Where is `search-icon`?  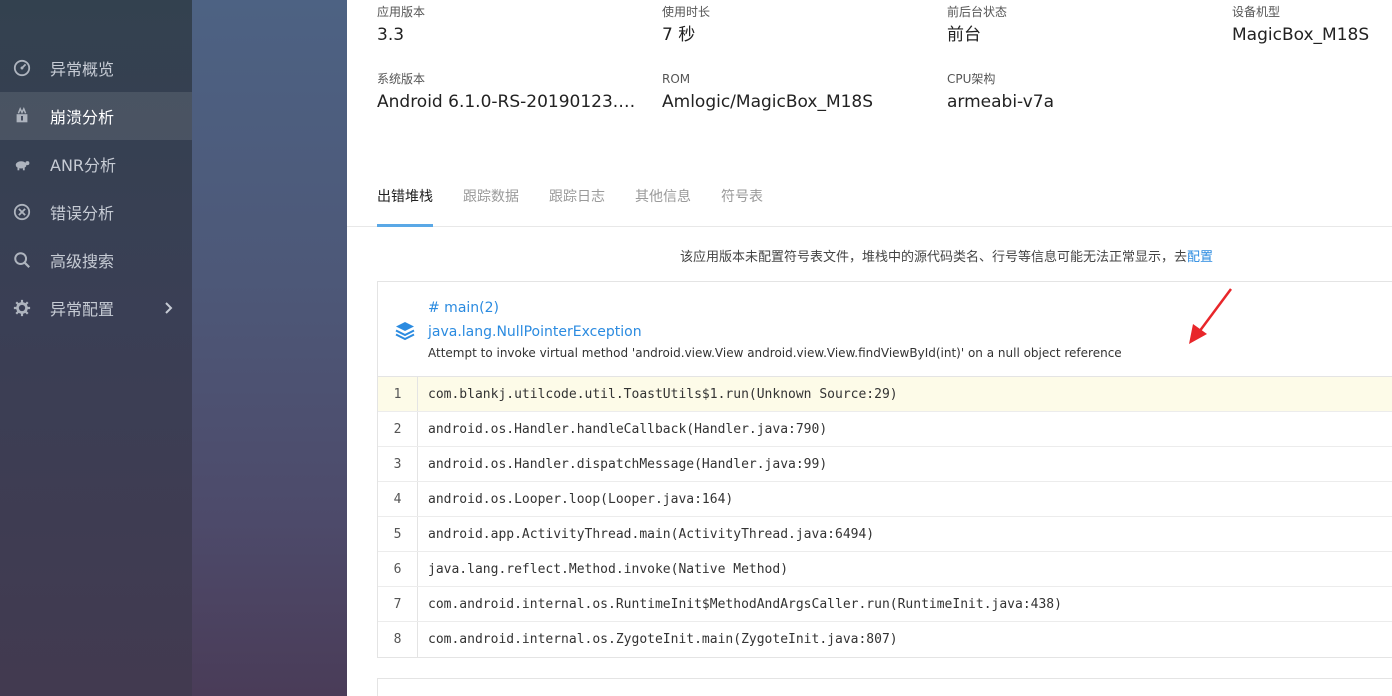 search-icon is located at coordinates (22, 260).